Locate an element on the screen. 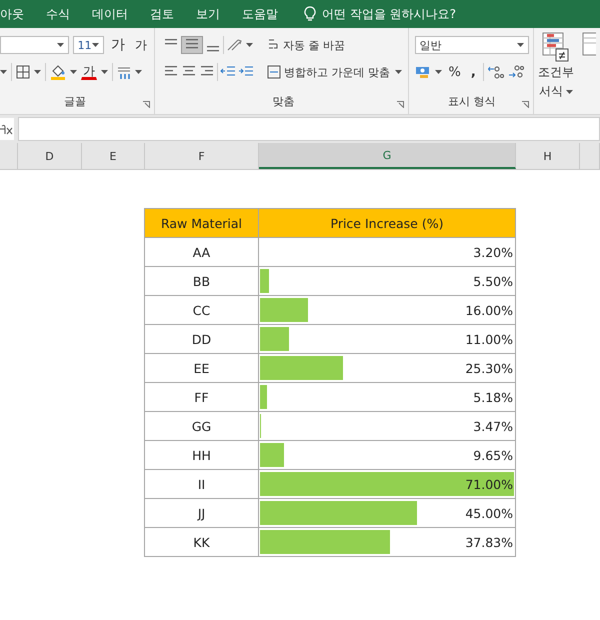  lightbulb-icon is located at coordinates (310, 14).